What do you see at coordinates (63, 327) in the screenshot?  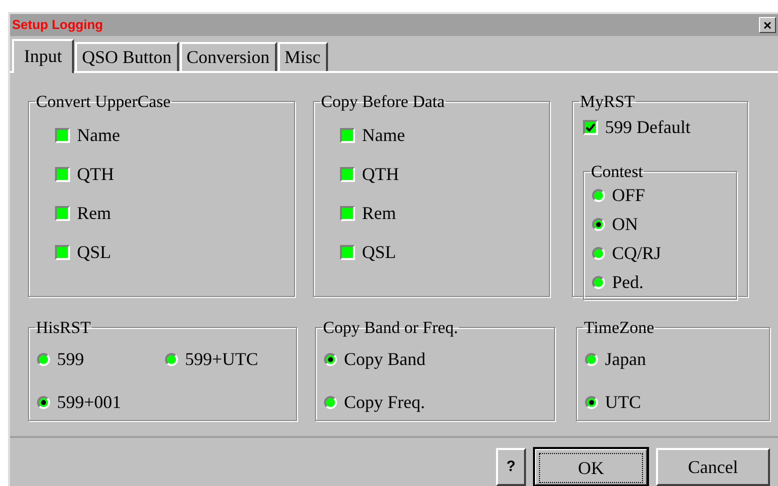 I see `group-title: HisRST` at bounding box center [63, 327].